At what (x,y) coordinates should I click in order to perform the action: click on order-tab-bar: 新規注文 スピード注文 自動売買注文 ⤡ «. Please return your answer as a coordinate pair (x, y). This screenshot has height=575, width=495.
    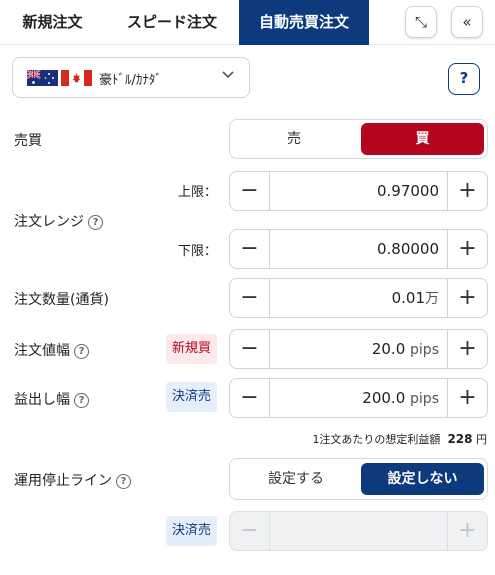
    Looking at the image, I should click on (247, 22).